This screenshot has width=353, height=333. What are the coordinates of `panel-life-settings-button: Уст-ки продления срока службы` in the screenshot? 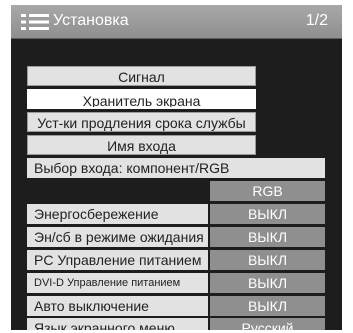 It's located at (141, 122).